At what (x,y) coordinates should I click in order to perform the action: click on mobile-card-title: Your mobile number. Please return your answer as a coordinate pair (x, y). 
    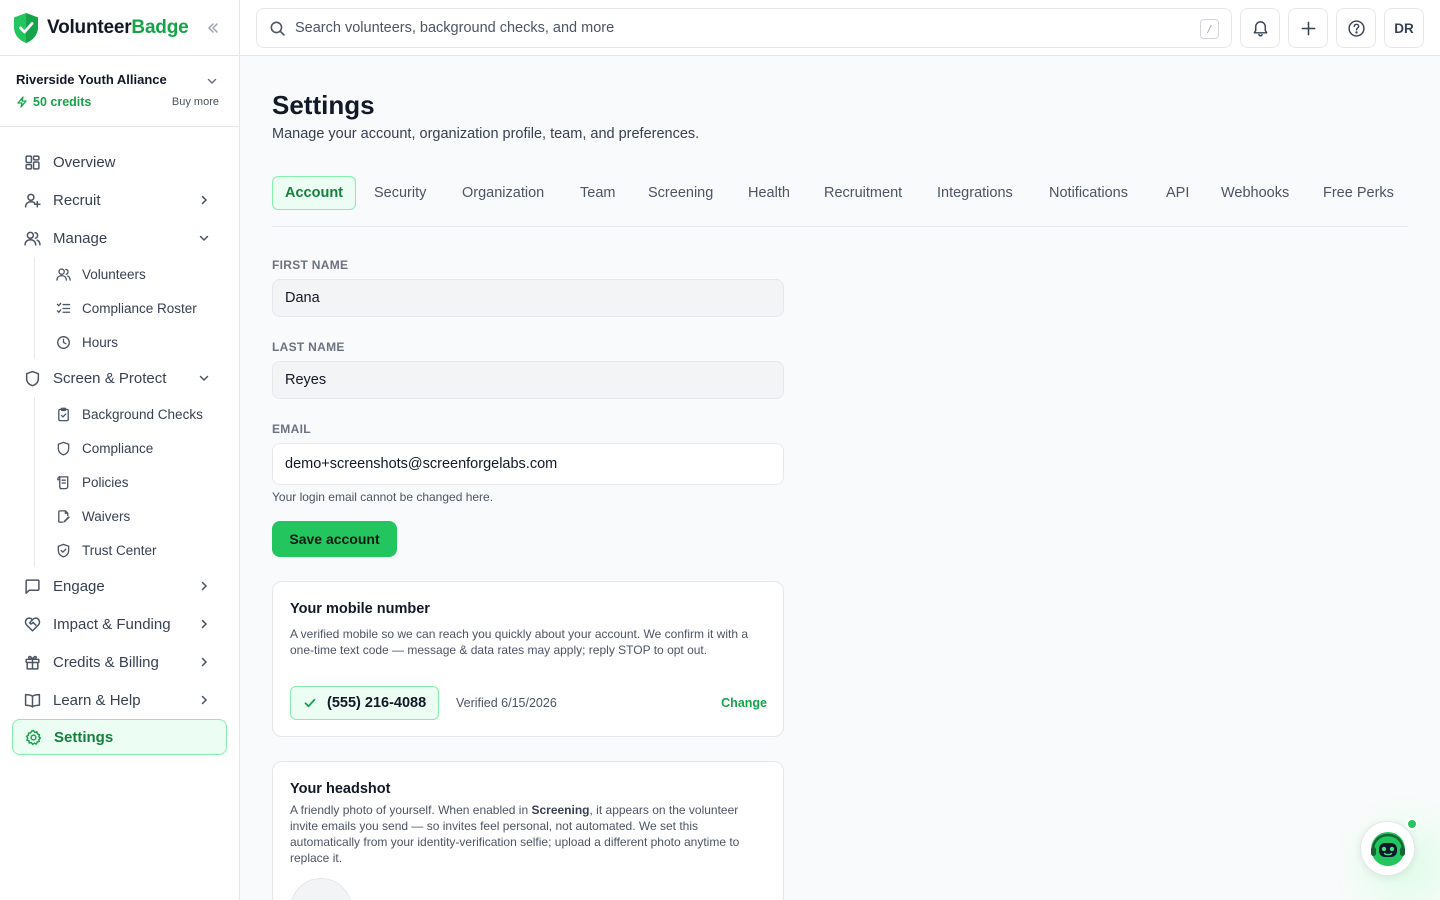
    Looking at the image, I should click on (360, 609).